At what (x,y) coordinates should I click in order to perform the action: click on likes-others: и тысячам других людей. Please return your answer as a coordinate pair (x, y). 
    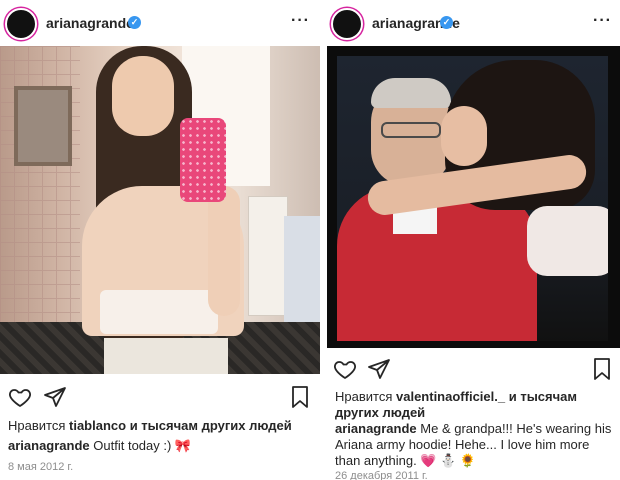
    Looking at the image, I should click on (211, 425).